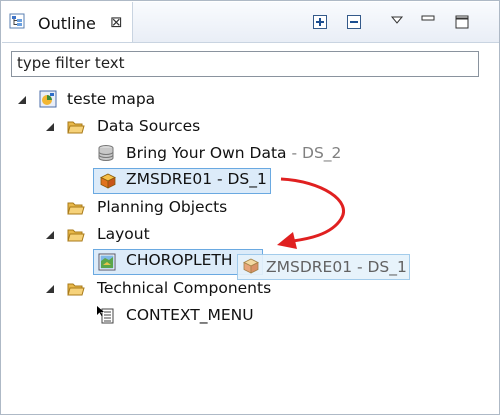  What do you see at coordinates (354, 22) in the screenshot?
I see `collapse-all-icon` at bounding box center [354, 22].